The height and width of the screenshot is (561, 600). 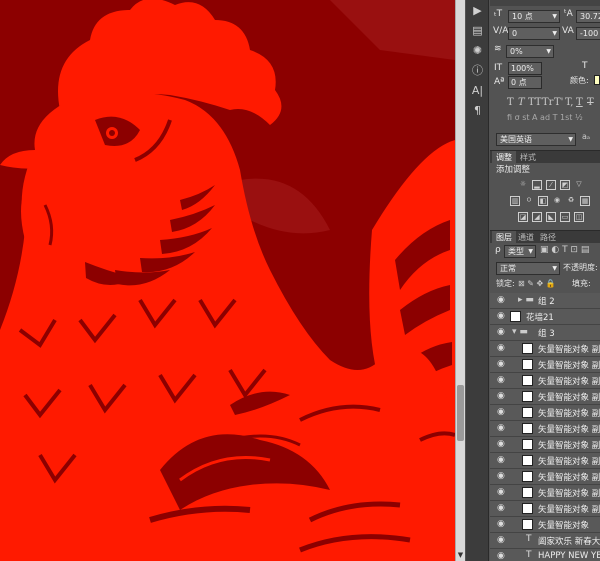 I want to click on font-size-select: 10 点 ▼, so click(x=534, y=16).